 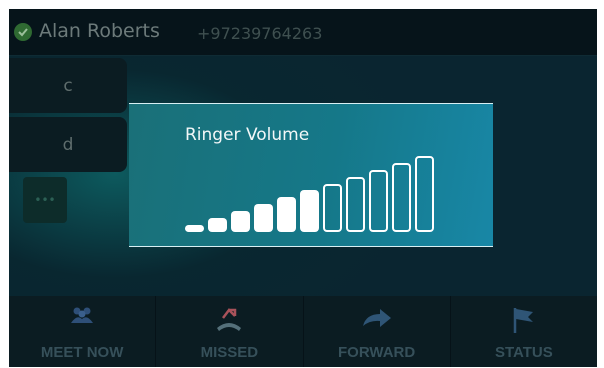 What do you see at coordinates (377, 320) in the screenshot?
I see `forward-arrow-icon` at bounding box center [377, 320].